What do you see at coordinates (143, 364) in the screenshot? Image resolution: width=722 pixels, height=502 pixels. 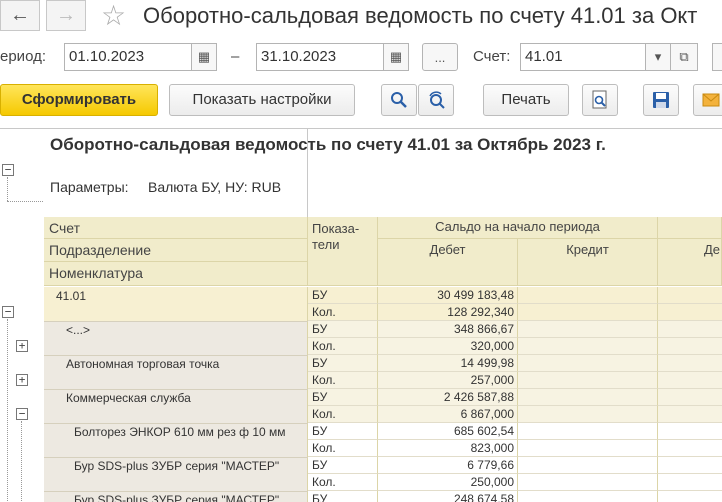 I see `row-label: Автономная торговая точка` at bounding box center [143, 364].